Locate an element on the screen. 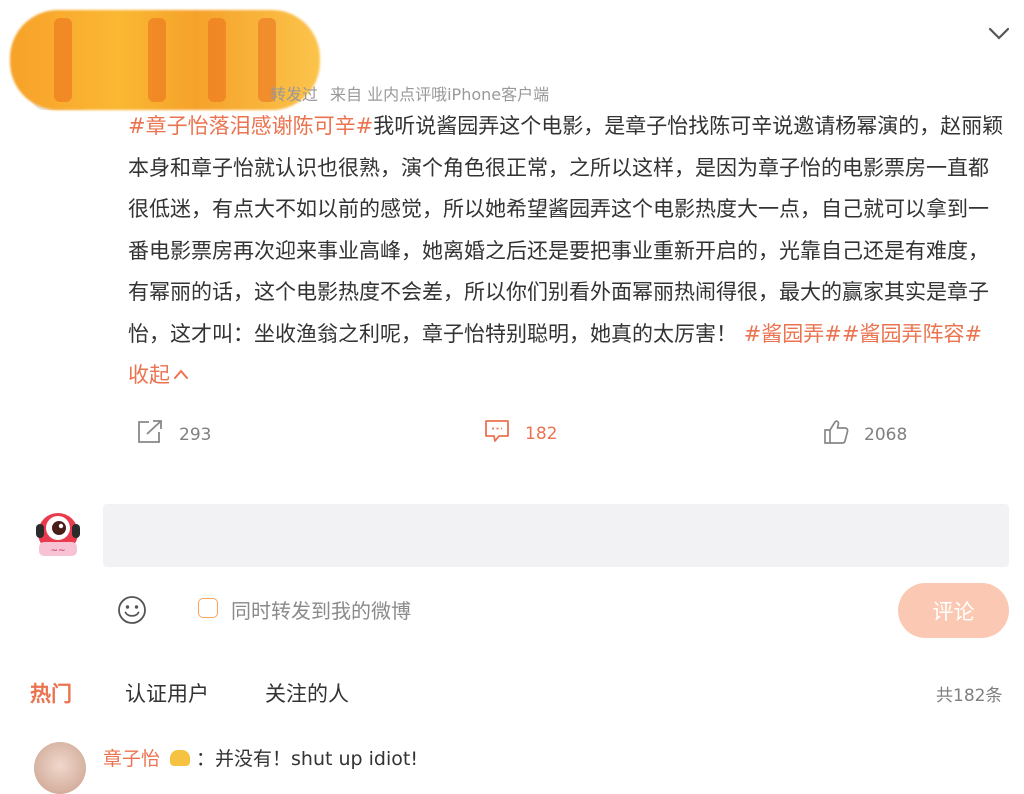 The height and width of the screenshot is (794, 1024). share-button: 293 is located at coordinates (173, 434).